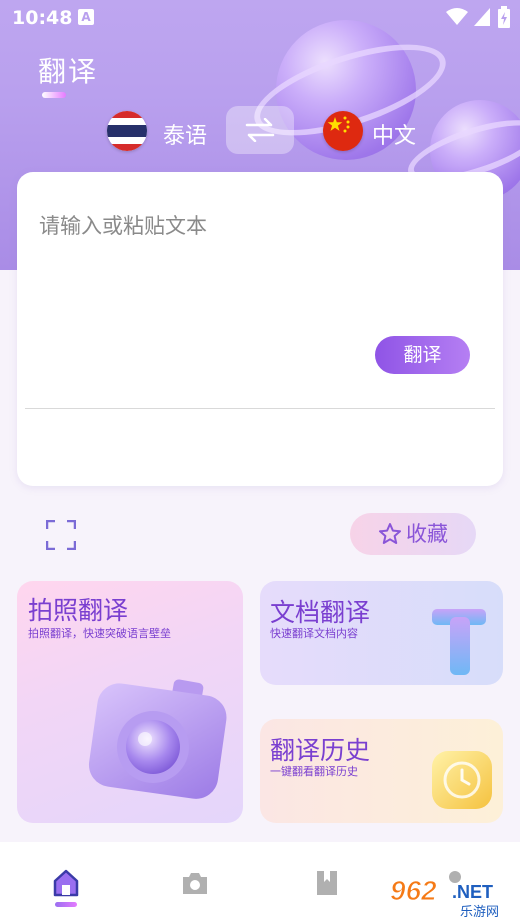 The width and height of the screenshot is (520, 924). I want to click on swap-language-button, so click(260, 130).